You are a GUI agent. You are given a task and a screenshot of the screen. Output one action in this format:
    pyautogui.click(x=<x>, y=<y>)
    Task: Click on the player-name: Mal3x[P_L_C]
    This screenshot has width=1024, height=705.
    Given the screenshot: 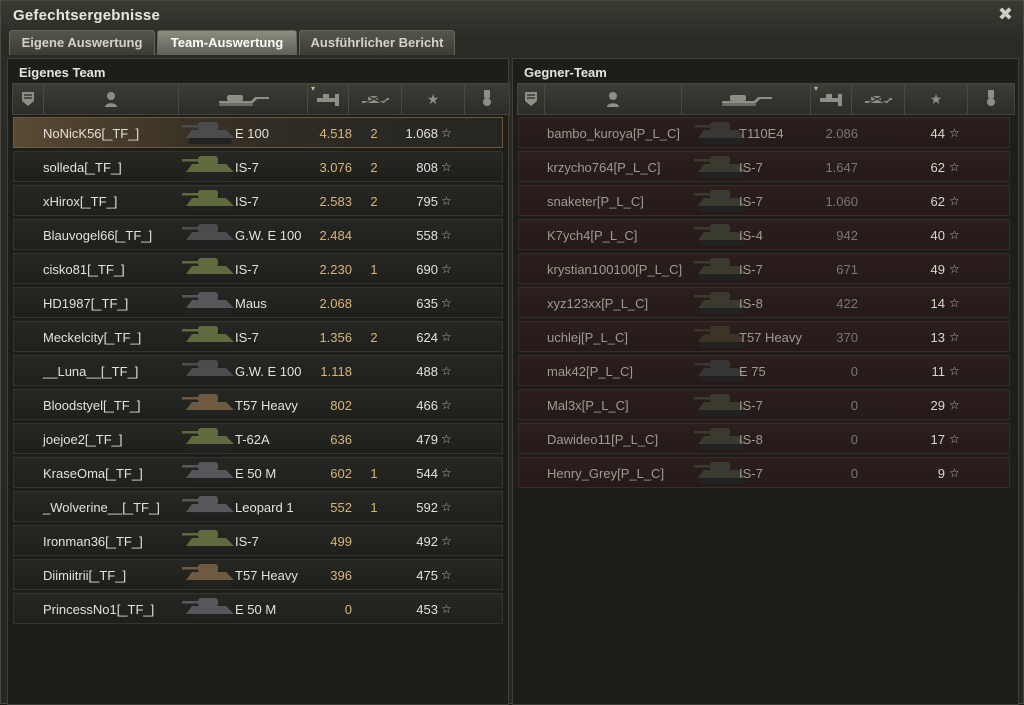 What is the action you would take?
    pyautogui.click(x=588, y=405)
    